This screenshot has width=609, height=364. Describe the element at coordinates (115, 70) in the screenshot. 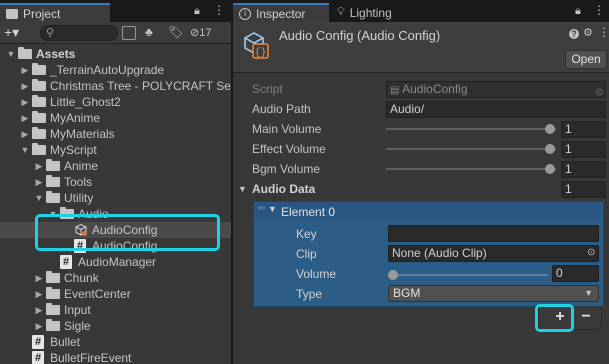

I see `tree-item-folder: ▶ _TerrainAutoUpgrade` at that location.